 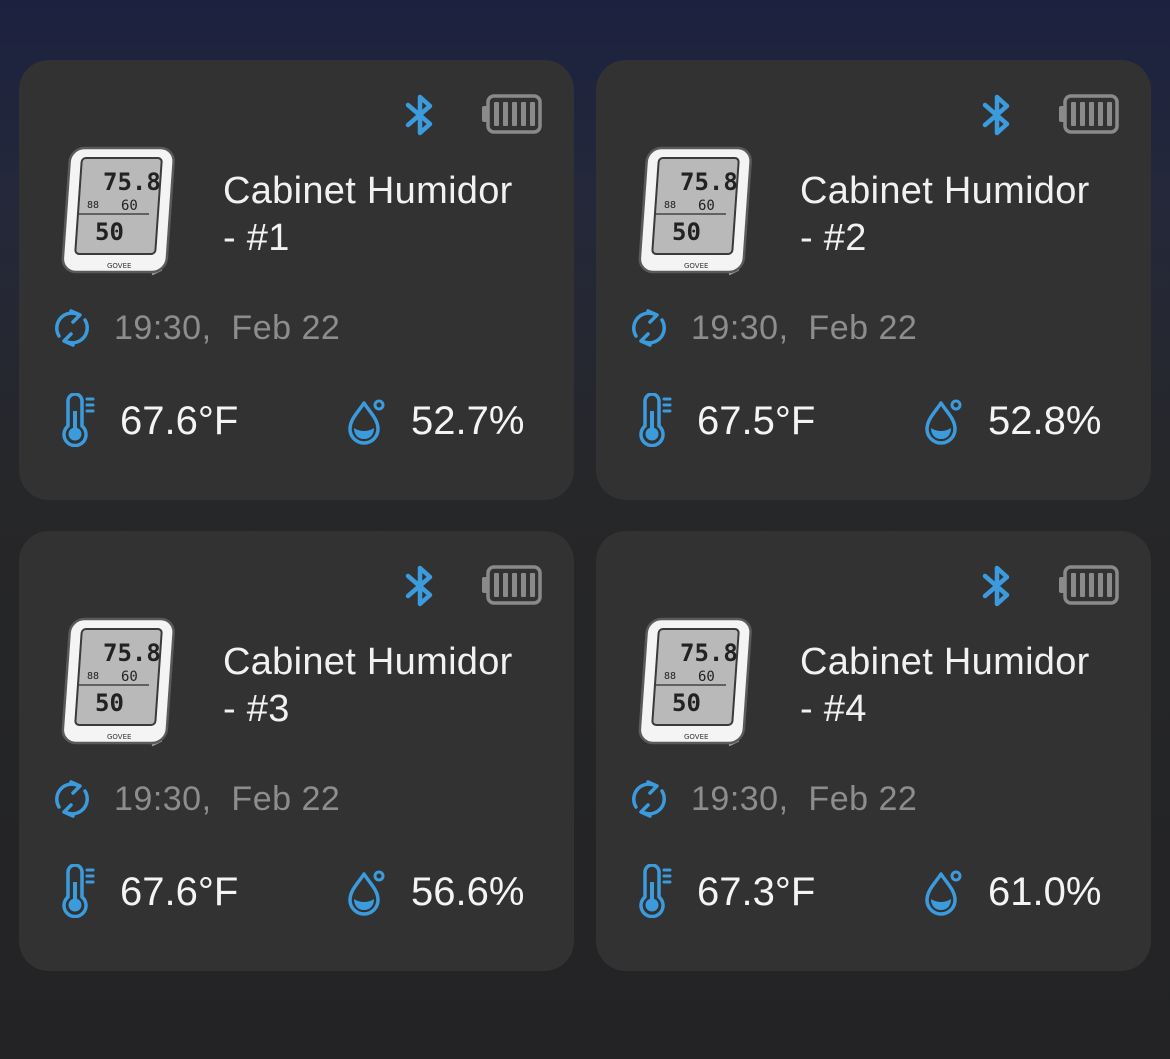 I want to click on device-name: Cabinet Humidor - #1, so click(x=368, y=214).